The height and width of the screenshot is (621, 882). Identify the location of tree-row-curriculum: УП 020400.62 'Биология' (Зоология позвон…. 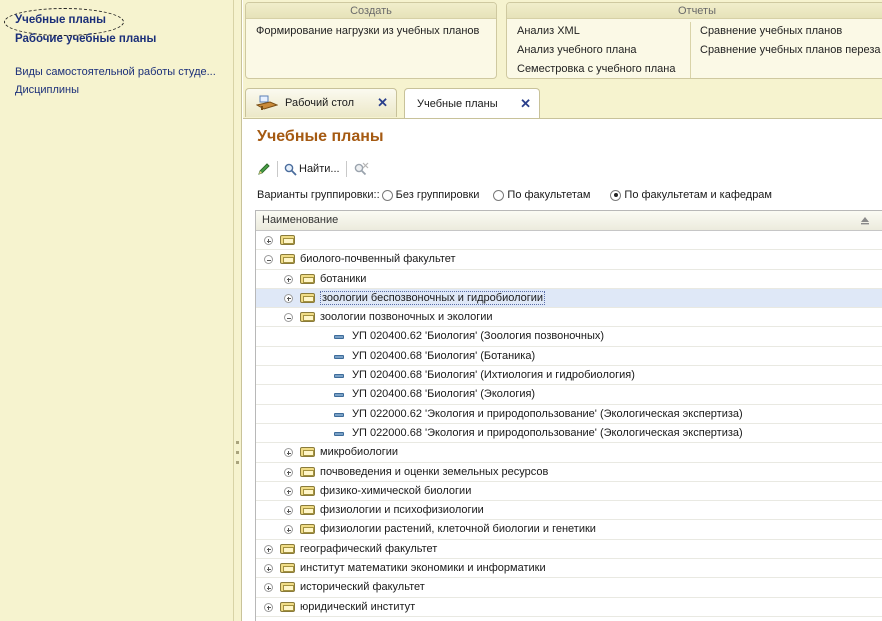
(569, 337).